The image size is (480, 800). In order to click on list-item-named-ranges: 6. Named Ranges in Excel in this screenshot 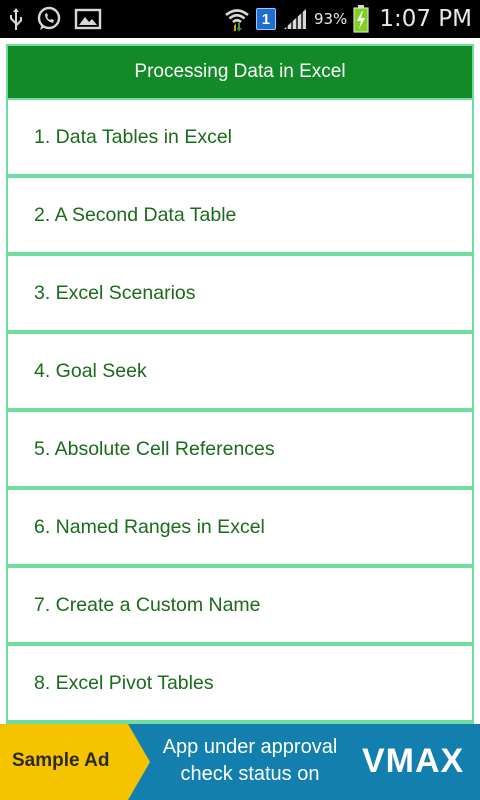, I will do `click(240, 527)`.